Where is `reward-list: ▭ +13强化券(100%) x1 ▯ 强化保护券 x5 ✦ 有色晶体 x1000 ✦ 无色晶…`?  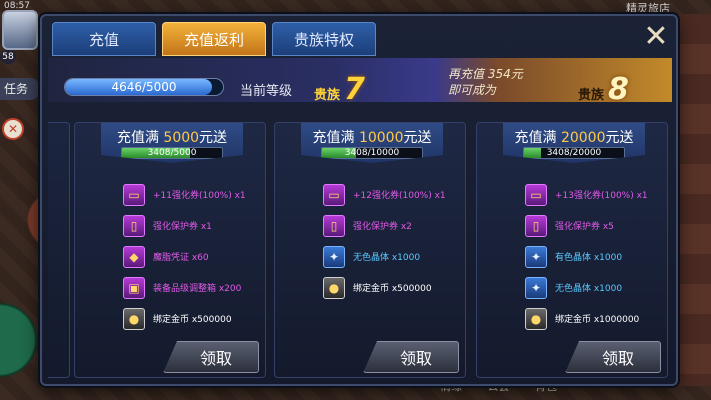 reward-list: ▭ +13强化券(100%) x1 ▯ 强化保护券 x5 ✦ 有色晶体 x1000 ✦ 无色晶… is located at coordinates (596, 256).